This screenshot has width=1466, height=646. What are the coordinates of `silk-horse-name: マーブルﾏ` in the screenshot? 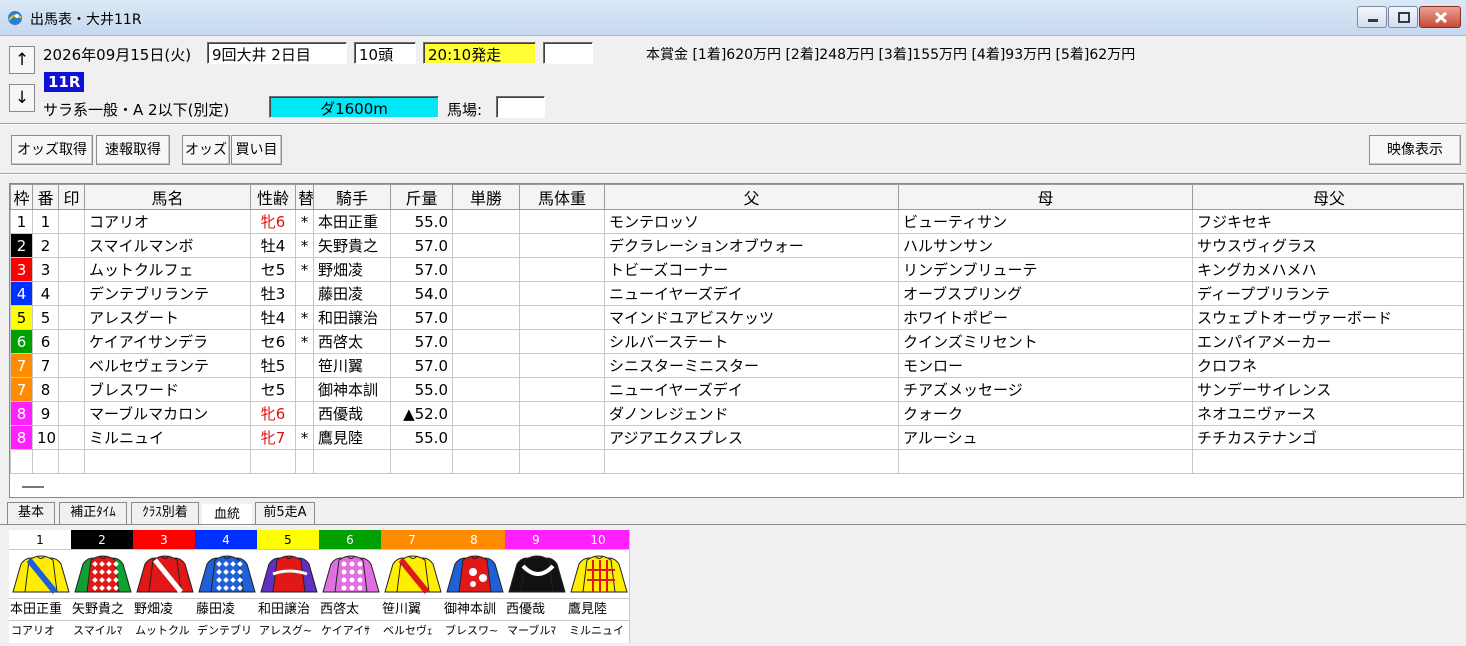 It's located at (536, 630).